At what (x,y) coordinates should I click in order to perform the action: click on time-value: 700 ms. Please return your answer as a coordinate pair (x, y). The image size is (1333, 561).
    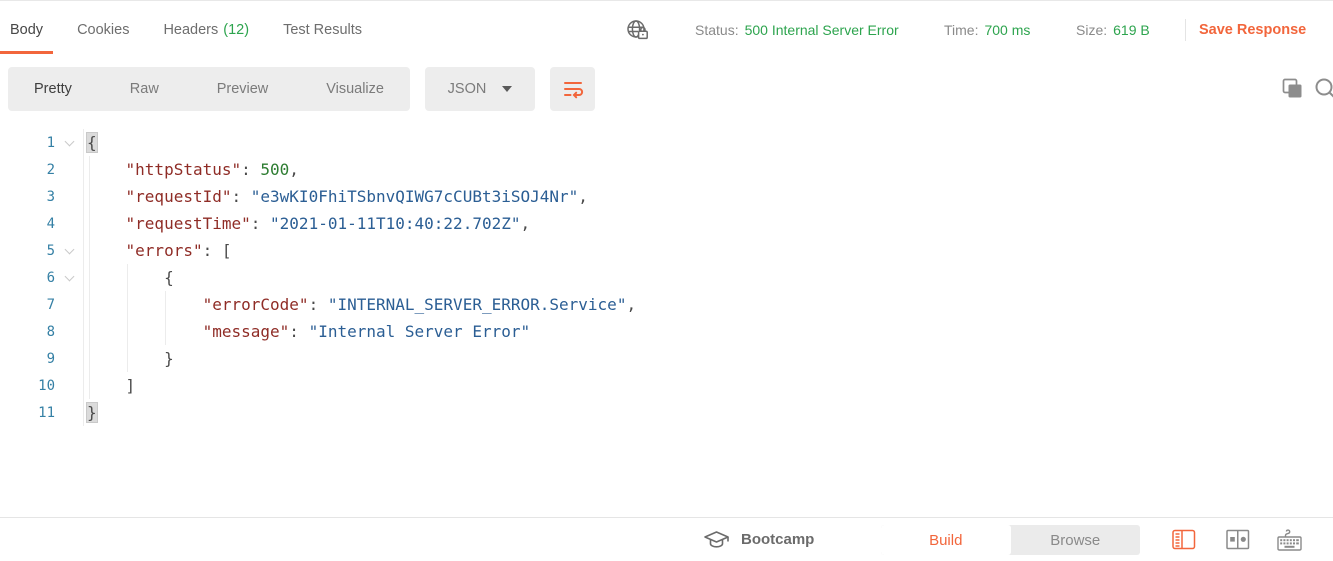
    Looking at the image, I should click on (1007, 29).